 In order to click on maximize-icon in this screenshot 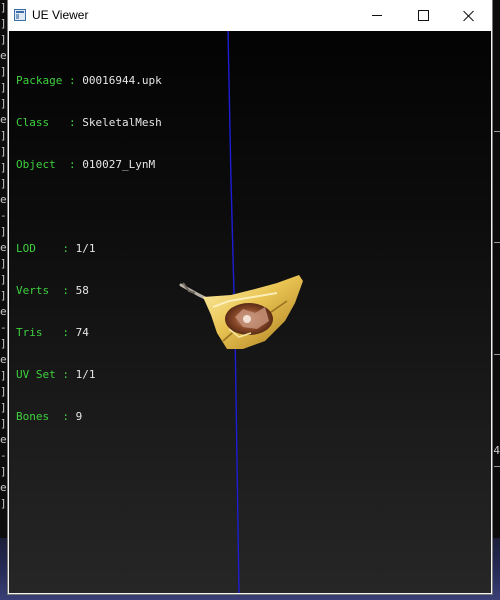, I will do `click(423, 15)`.